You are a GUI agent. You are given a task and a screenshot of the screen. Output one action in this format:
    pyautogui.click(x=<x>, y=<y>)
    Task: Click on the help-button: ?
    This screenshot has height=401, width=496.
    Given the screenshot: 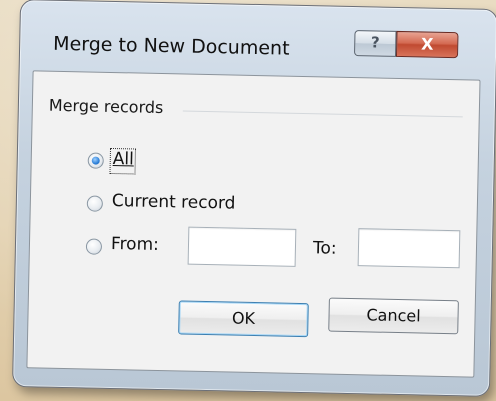 What is the action you would take?
    pyautogui.click(x=375, y=43)
    